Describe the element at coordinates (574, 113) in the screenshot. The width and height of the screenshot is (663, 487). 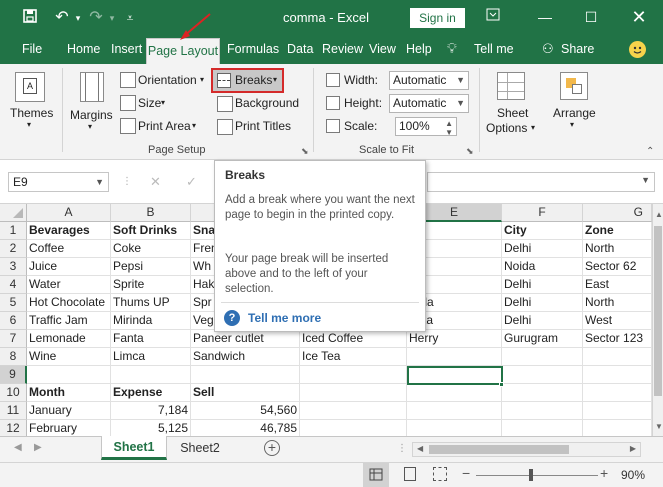
I see `arrange-button: Arrange` at that location.